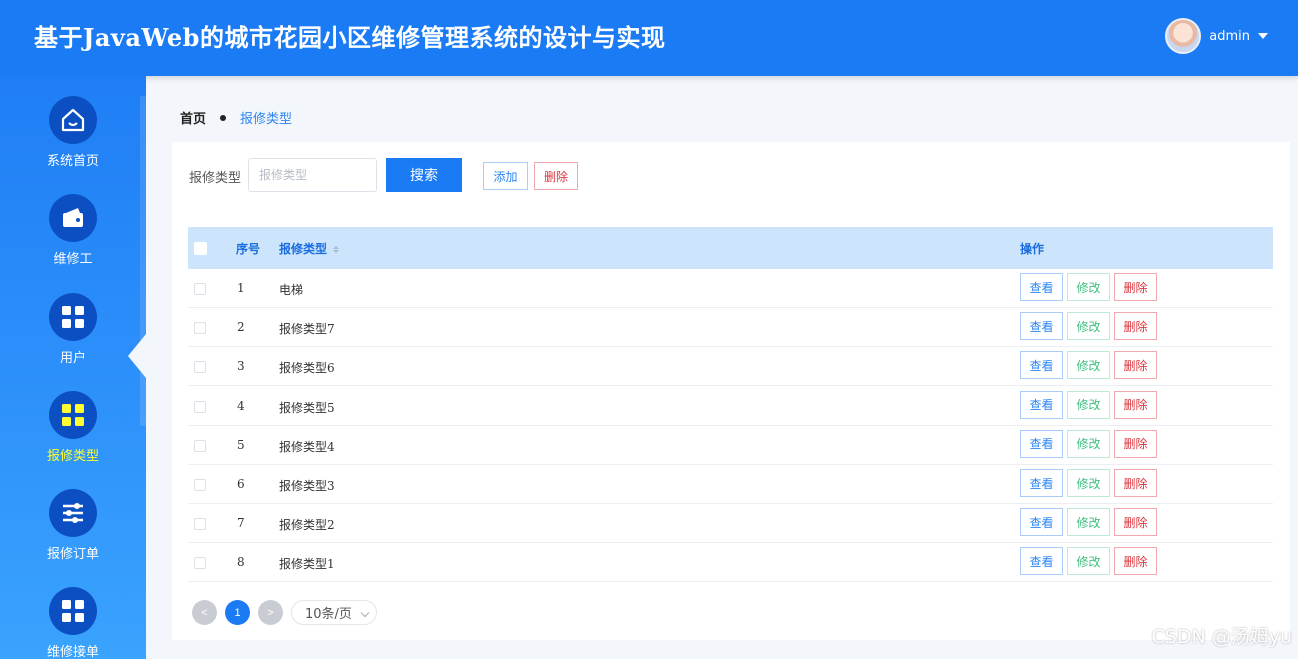 Image resolution: width=1298 pixels, height=659 pixels. What do you see at coordinates (204, 612) in the screenshot?
I see `prev-page-button: <` at bounding box center [204, 612].